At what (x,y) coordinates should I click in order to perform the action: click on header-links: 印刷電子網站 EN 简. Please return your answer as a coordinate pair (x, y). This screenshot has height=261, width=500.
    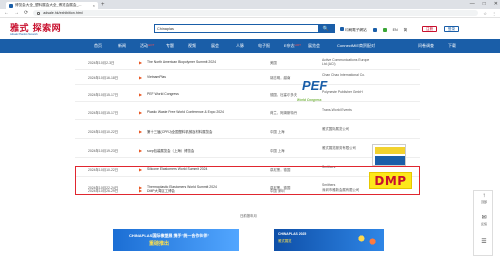
    Looking at the image, I should click on (373, 30).